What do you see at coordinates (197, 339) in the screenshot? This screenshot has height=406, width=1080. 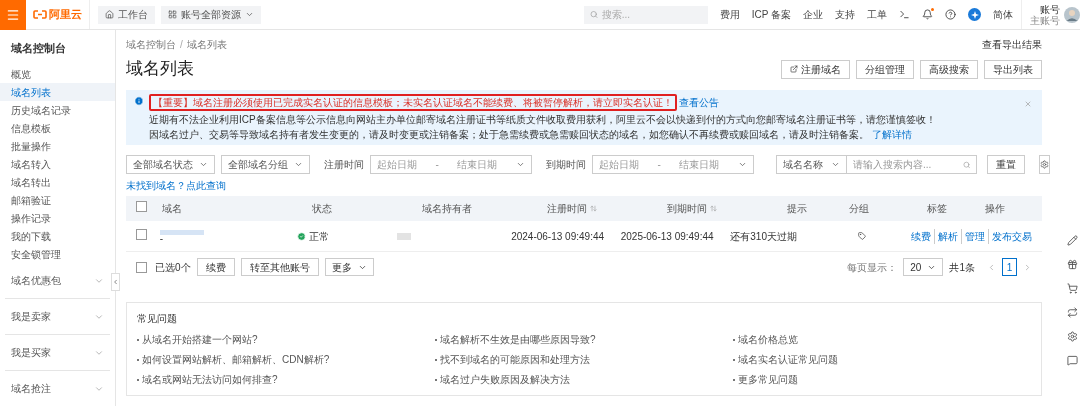 I see `faq-link: 从域名开始搭建一个网站?` at bounding box center [197, 339].